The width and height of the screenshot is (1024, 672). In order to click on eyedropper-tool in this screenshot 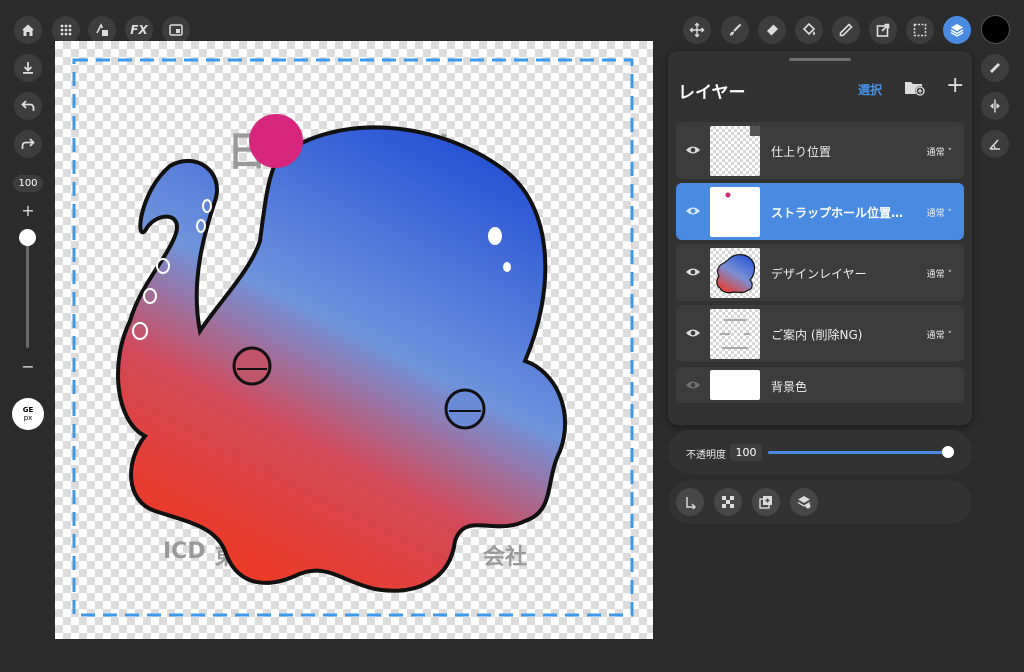, I will do `click(846, 30)`.